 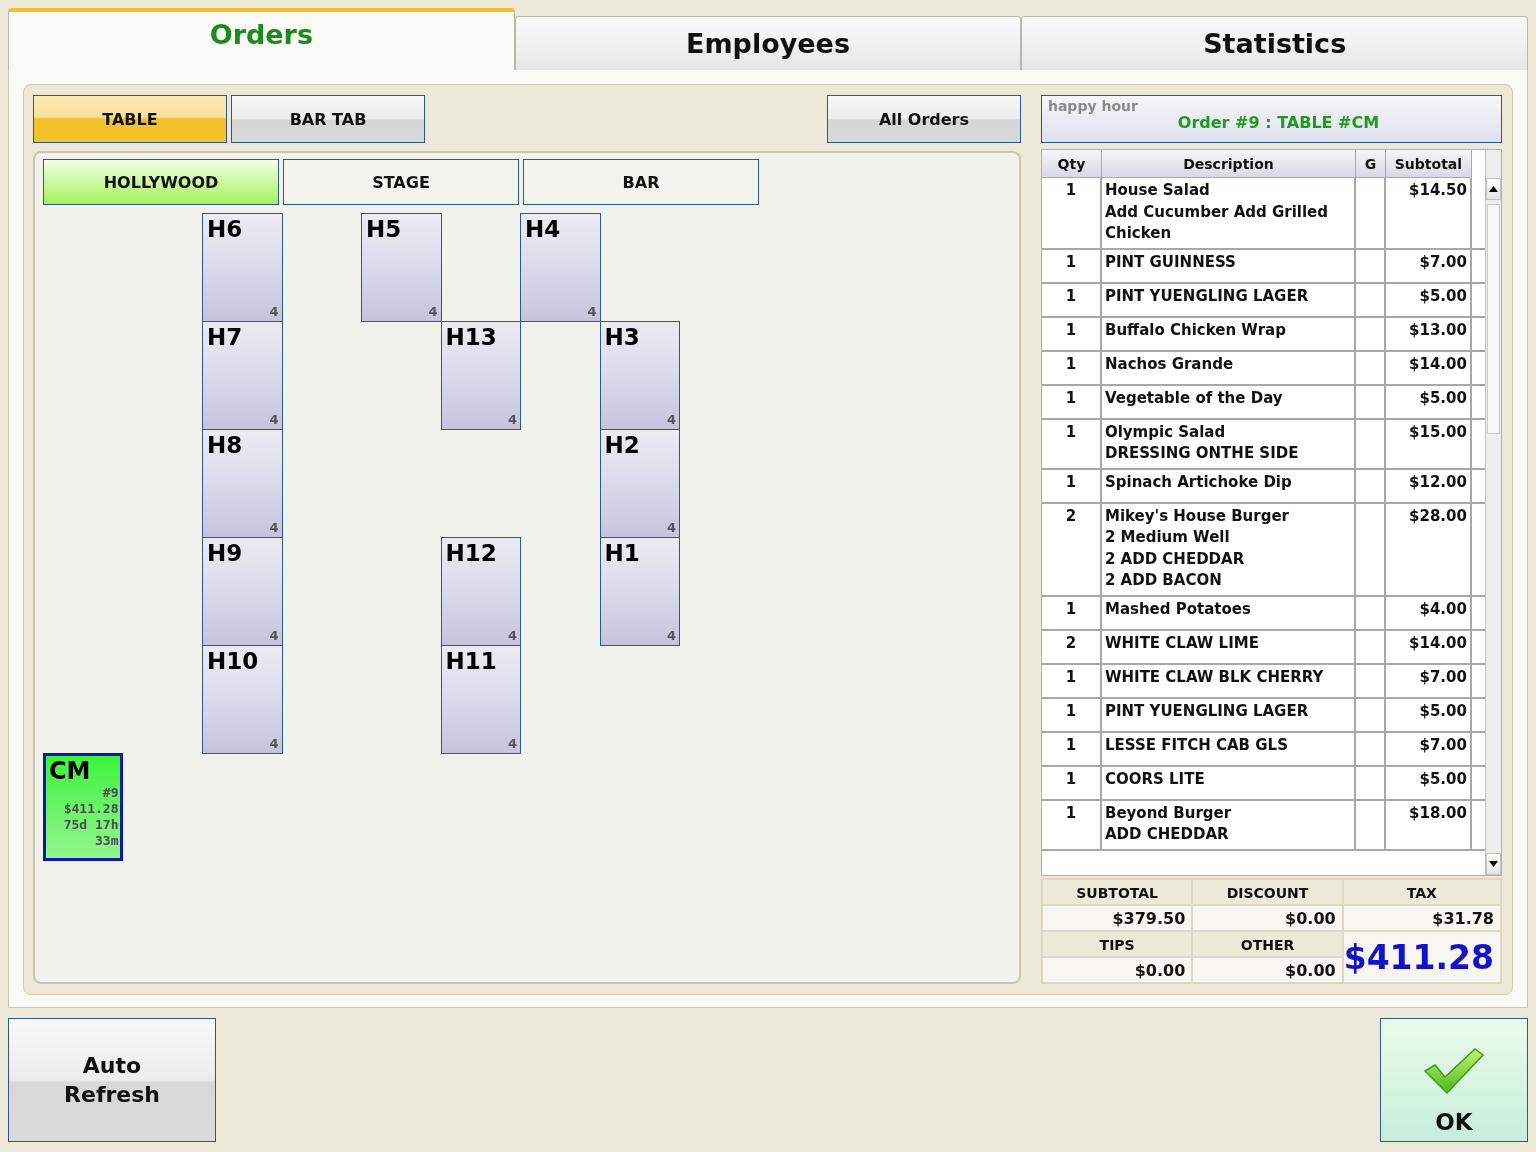 What do you see at coordinates (233, 661) in the screenshot?
I see `table-name: H10` at bounding box center [233, 661].